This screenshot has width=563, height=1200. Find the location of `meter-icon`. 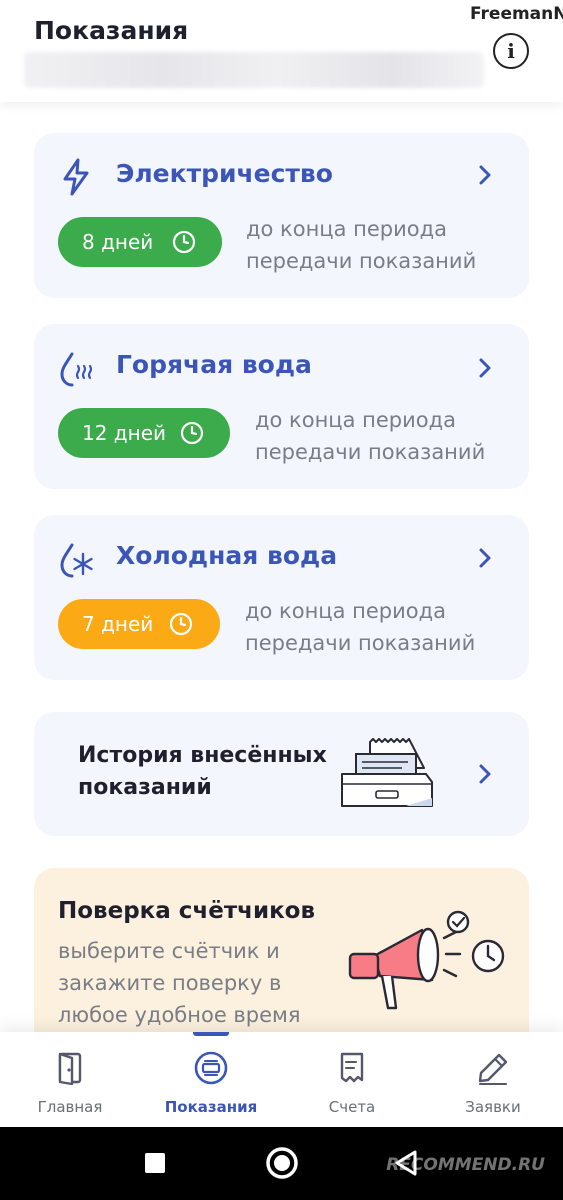

meter-icon is located at coordinates (211, 1068).